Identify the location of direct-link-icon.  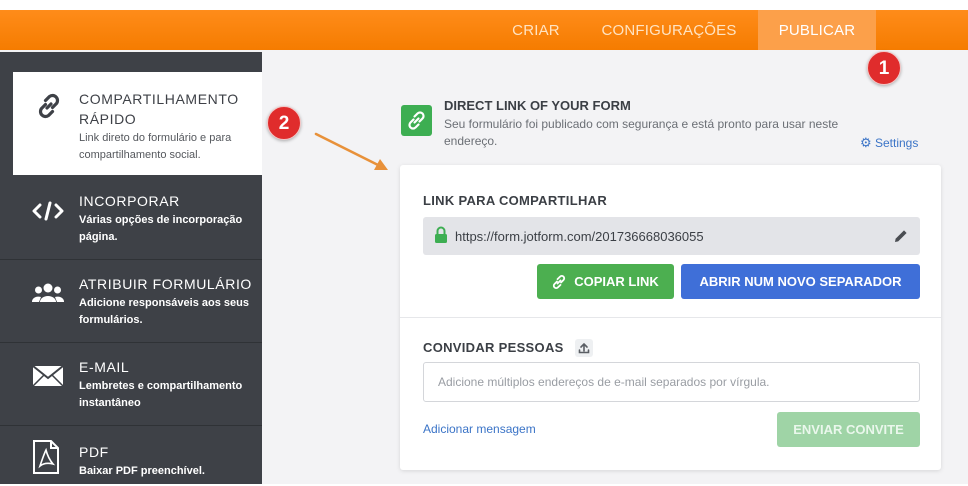
(416, 120).